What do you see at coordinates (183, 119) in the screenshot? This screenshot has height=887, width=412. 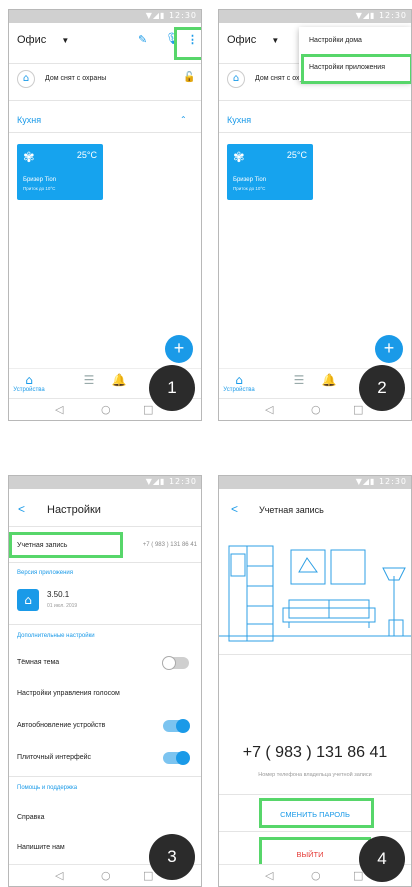 I see `chevron-up-icon: ⌃` at bounding box center [183, 119].